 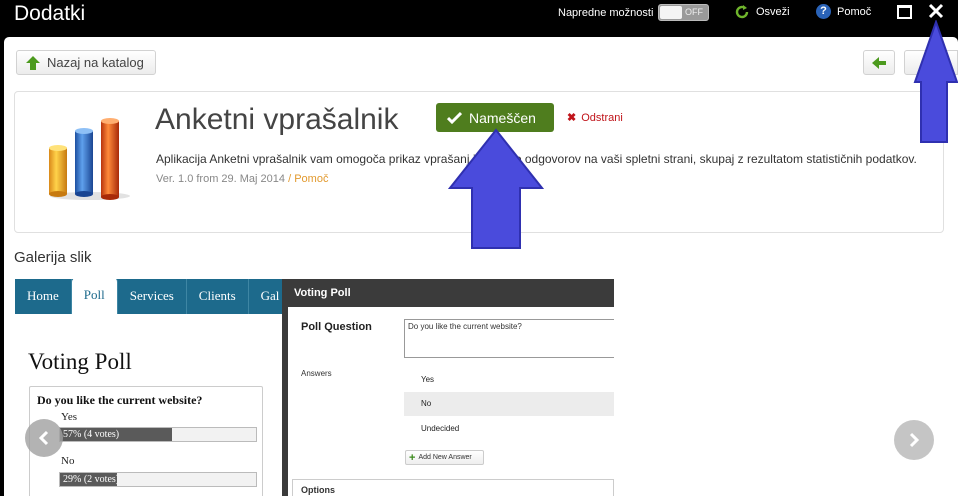 I want to click on screenshot-result-bar: 57% (4 votes), so click(x=158, y=434).